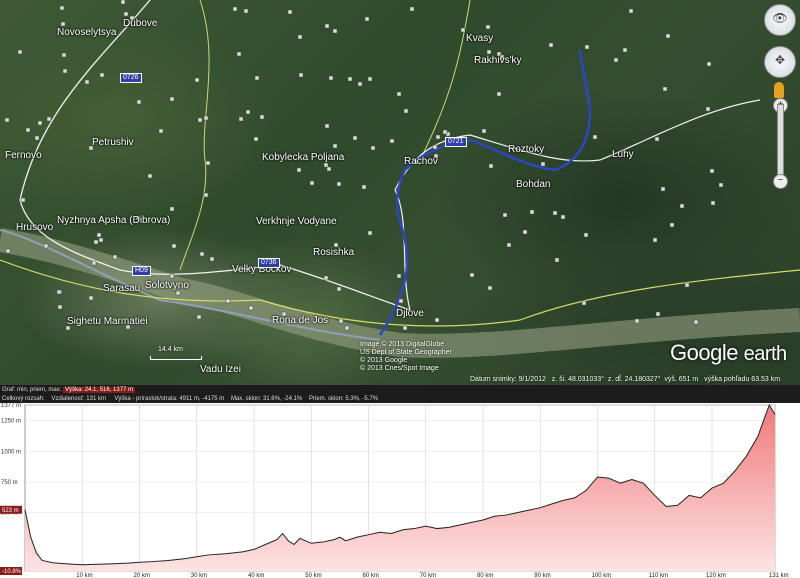 The width and height of the screenshot is (800, 578). Describe the element at coordinates (113, 220) in the screenshot. I see `place-label: Nyzhnya Apsha (Dibrova)` at that location.